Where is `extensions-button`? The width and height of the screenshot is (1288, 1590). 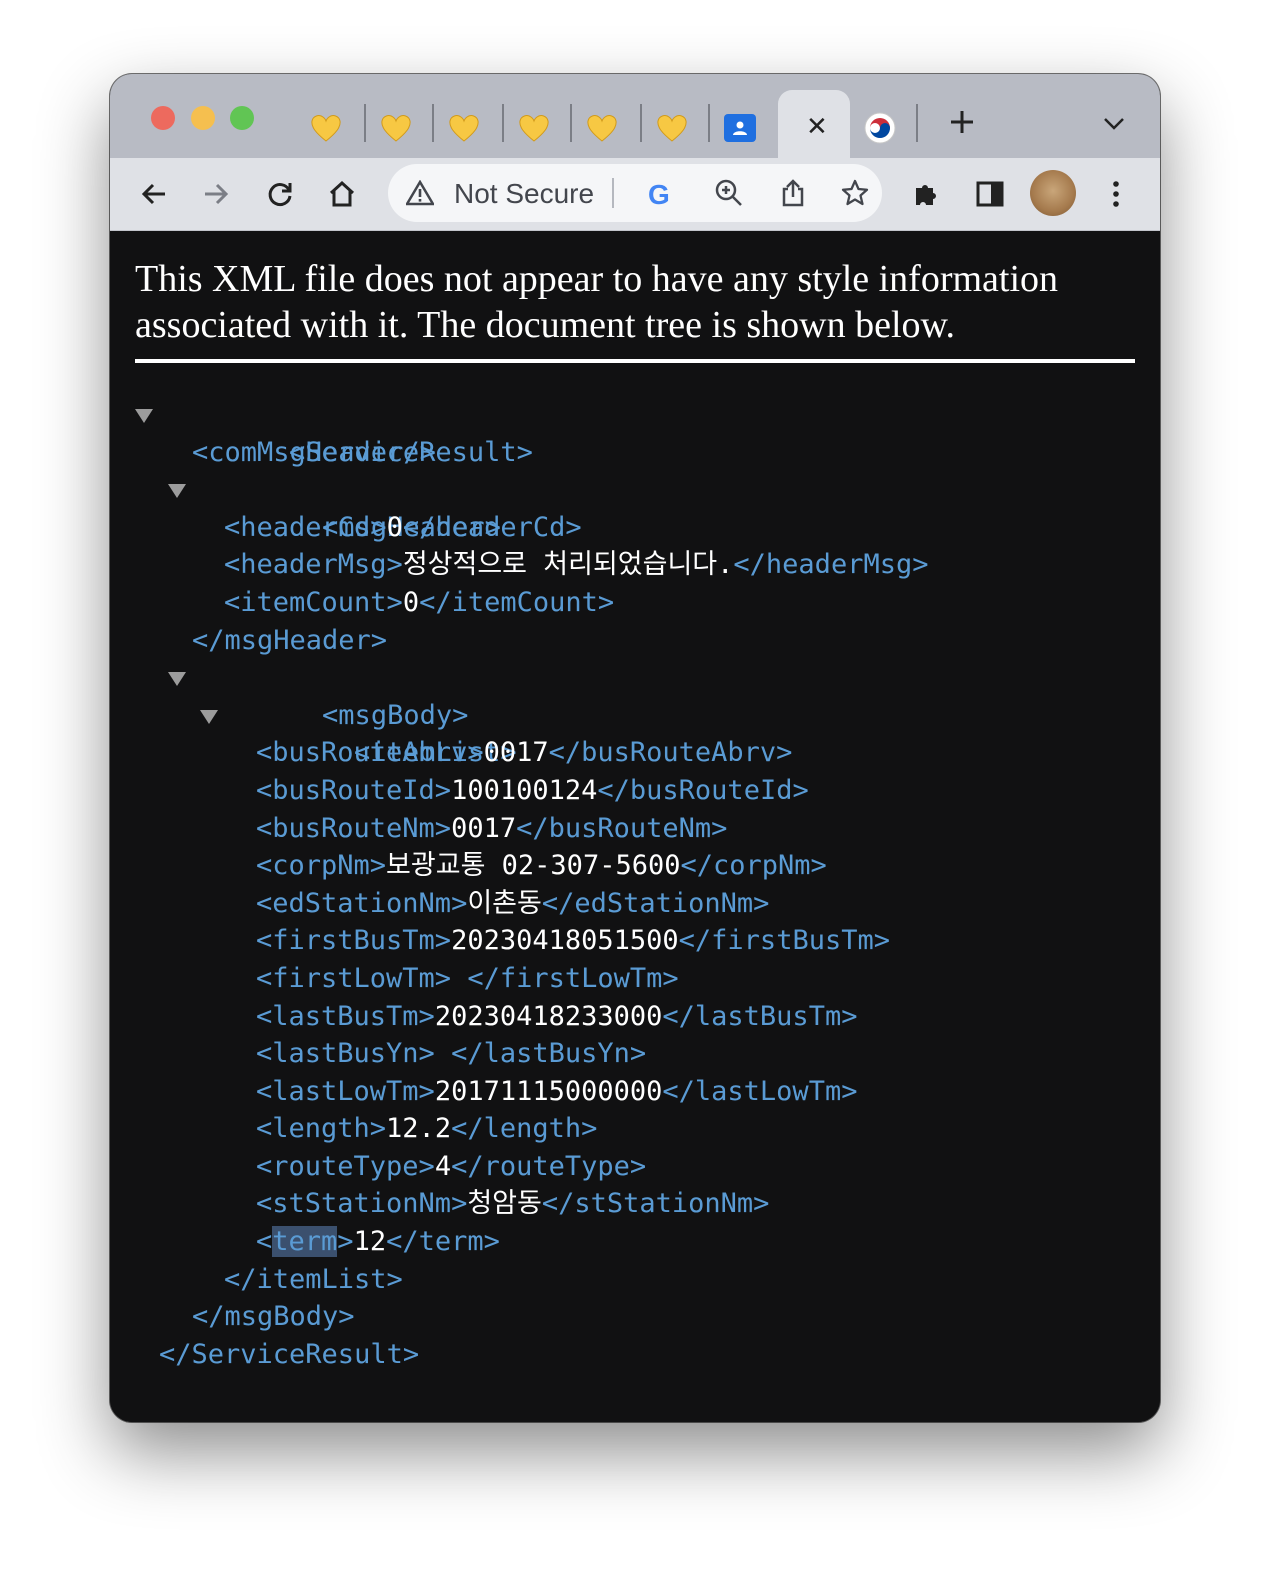
extensions-button is located at coordinates (926, 194).